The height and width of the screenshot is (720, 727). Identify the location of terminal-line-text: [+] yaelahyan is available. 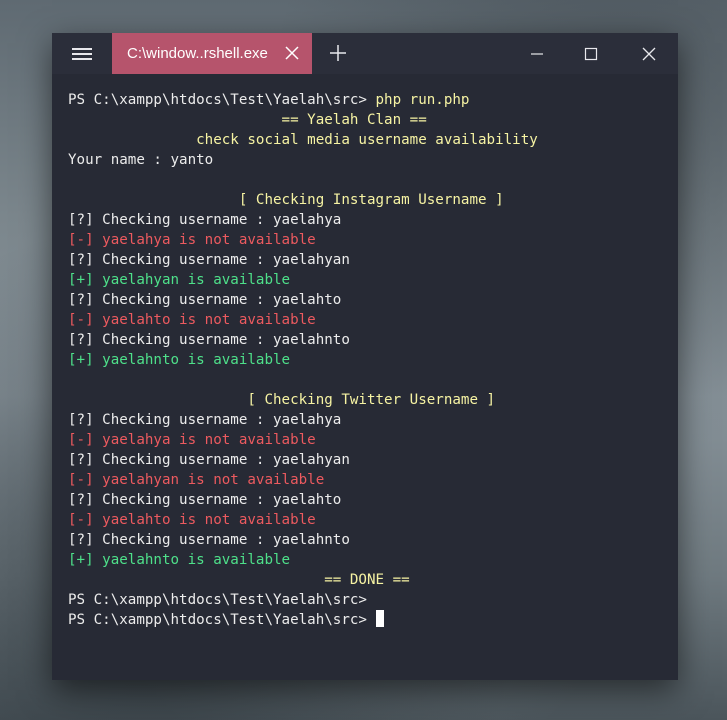
(179, 280).